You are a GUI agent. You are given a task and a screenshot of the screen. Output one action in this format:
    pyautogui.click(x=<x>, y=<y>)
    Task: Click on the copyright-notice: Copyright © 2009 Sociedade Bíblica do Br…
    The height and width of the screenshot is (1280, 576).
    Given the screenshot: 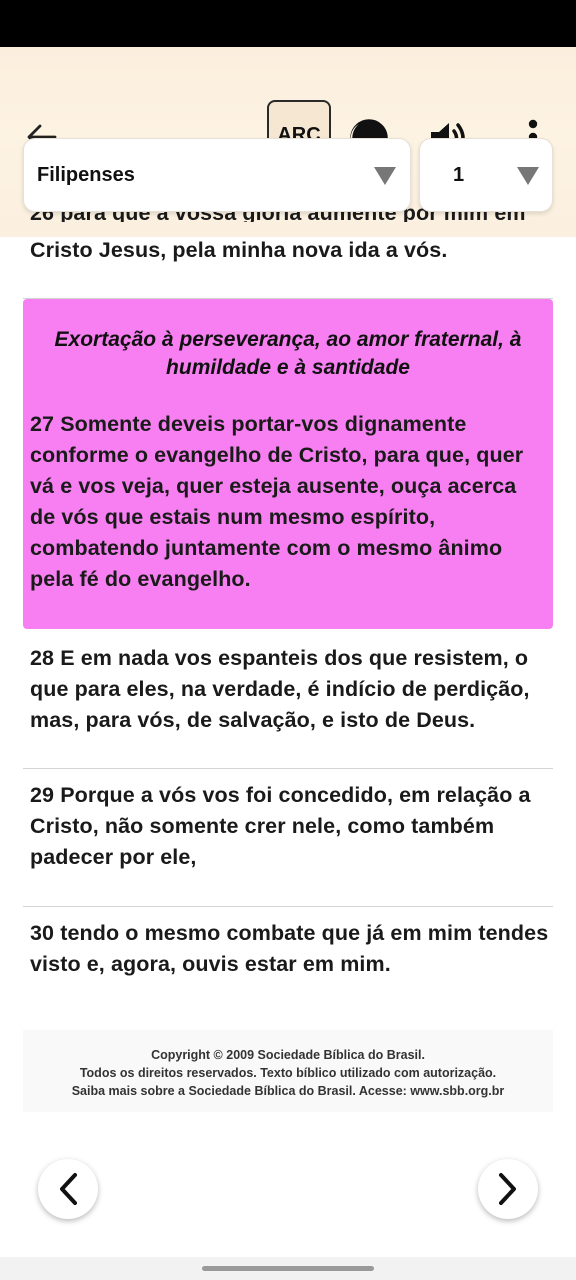 What is the action you would take?
    pyautogui.click(x=288, y=1071)
    